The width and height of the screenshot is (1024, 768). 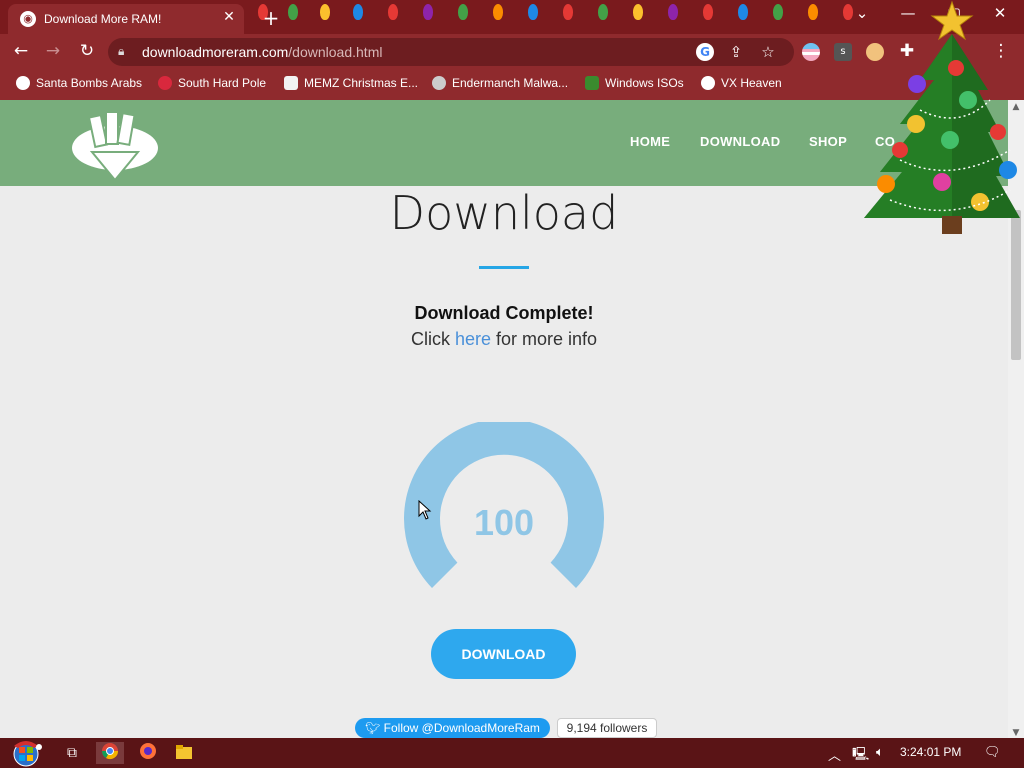 I want to click on url-host: downloadmoreram.com, so click(x=215, y=52).